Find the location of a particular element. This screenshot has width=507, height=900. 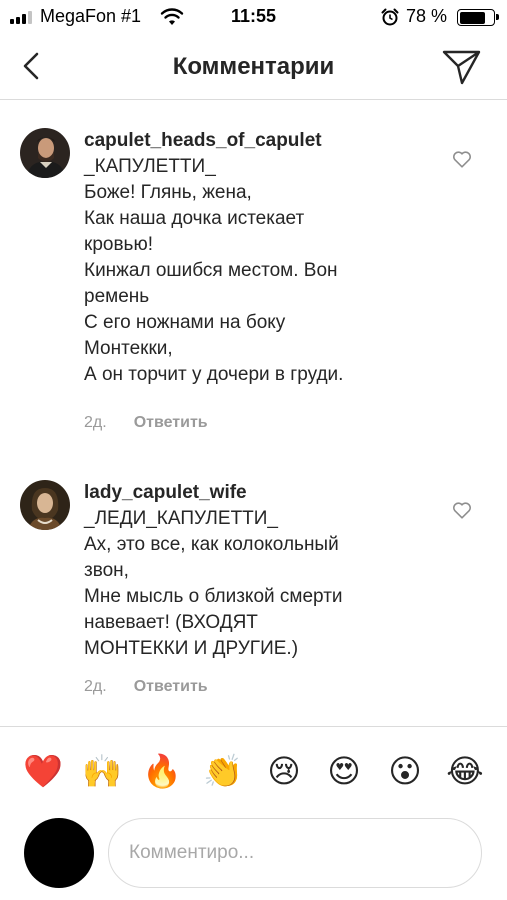

emoji-raised-hands-button: 🙌 is located at coordinates (102, 771).